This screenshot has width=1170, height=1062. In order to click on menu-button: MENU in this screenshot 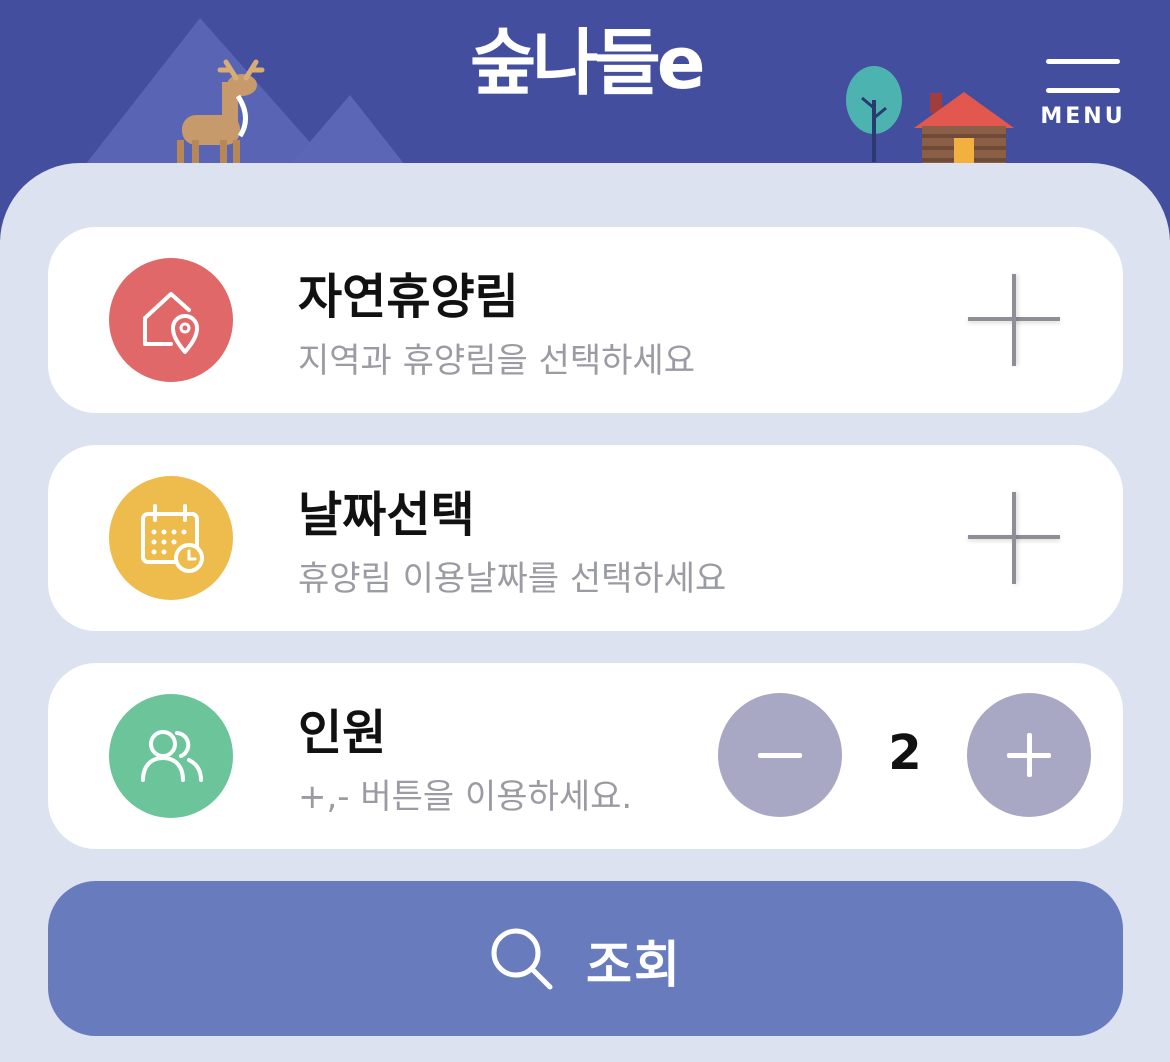, I will do `click(1083, 97)`.